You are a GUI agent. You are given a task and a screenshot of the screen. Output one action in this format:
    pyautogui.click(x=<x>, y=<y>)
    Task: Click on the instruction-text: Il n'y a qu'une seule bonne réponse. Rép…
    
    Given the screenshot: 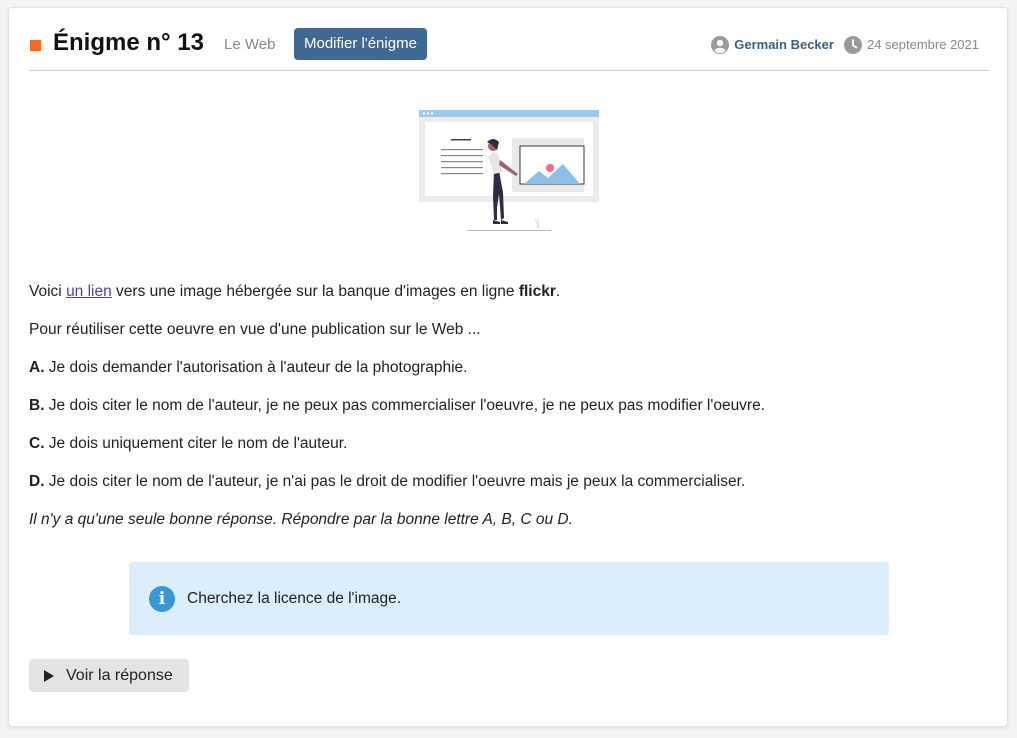 What is the action you would take?
    pyautogui.click(x=301, y=519)
    